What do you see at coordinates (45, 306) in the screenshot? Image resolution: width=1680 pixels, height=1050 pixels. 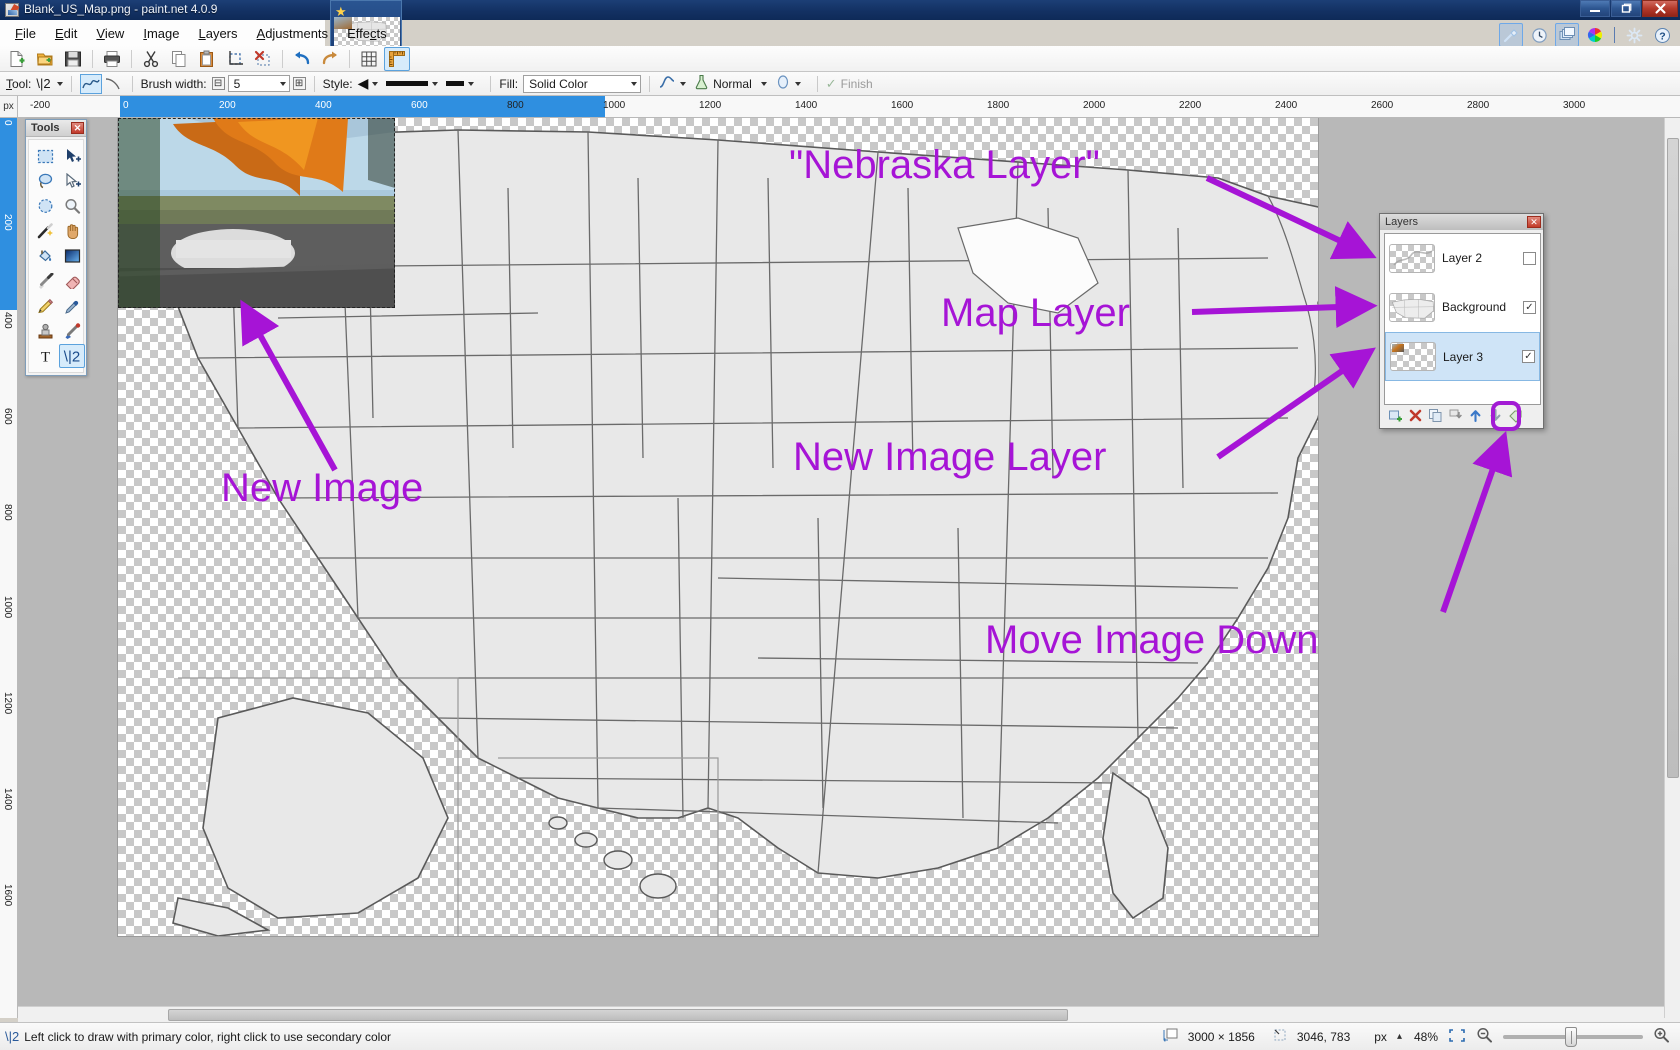 I see `pencil-tool` at bounding box center [45, 306].